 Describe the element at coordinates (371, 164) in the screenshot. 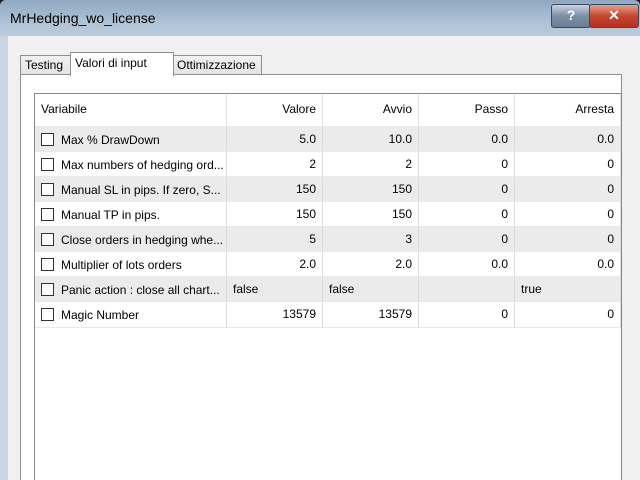

I see `avvio-cell: 2` at that location.